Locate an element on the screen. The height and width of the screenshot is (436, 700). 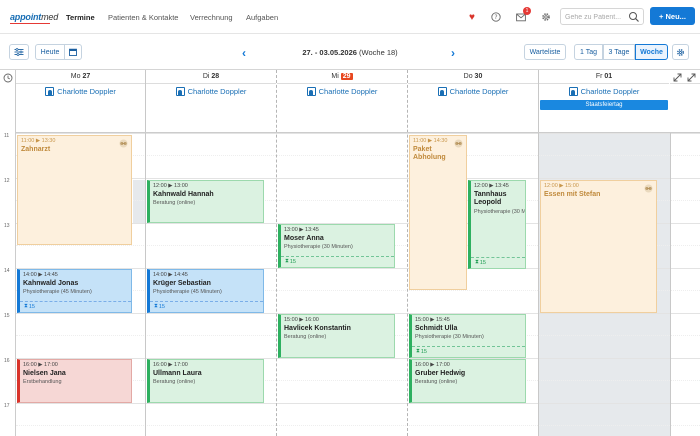
event-paket-abholung: 11:00 ▶ 14:30 Paket Abholung is located at coordinates (438, 212).